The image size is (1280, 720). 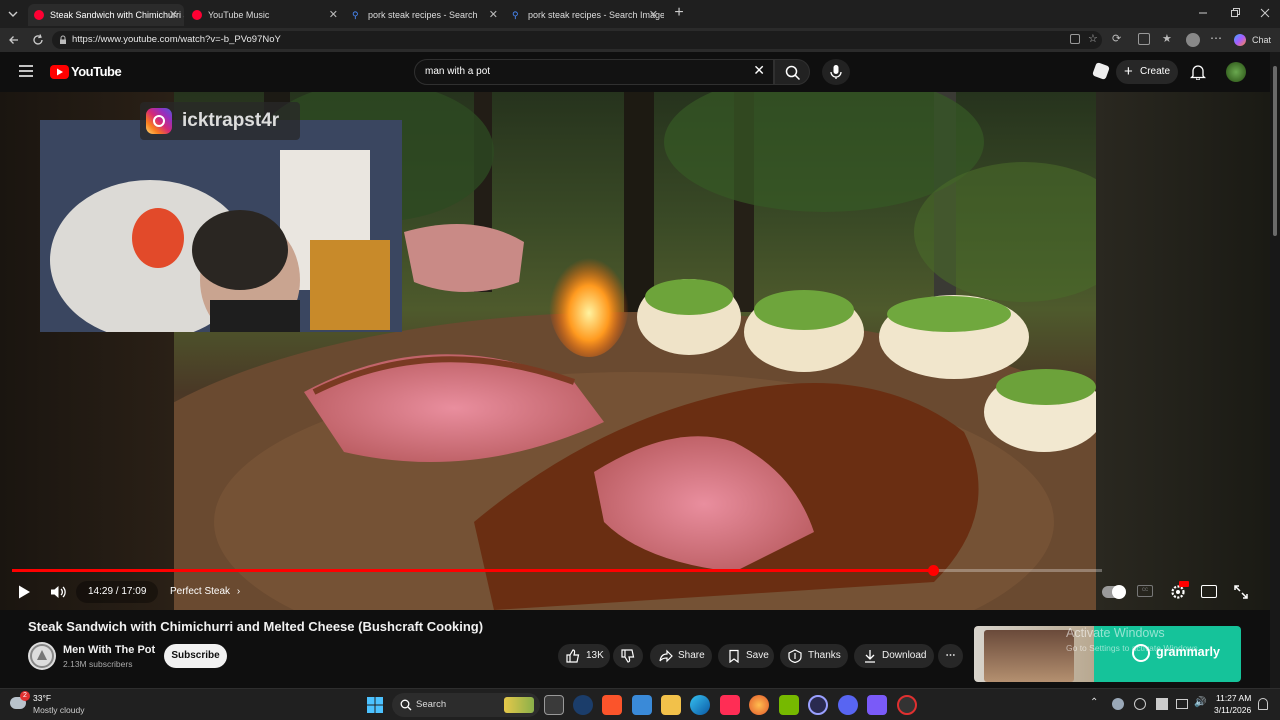 What do you see at coordinates (1094, 702) in the screenshot?
I see `show-hidden-icons: ⌃` at bounding box center [1094, 702].